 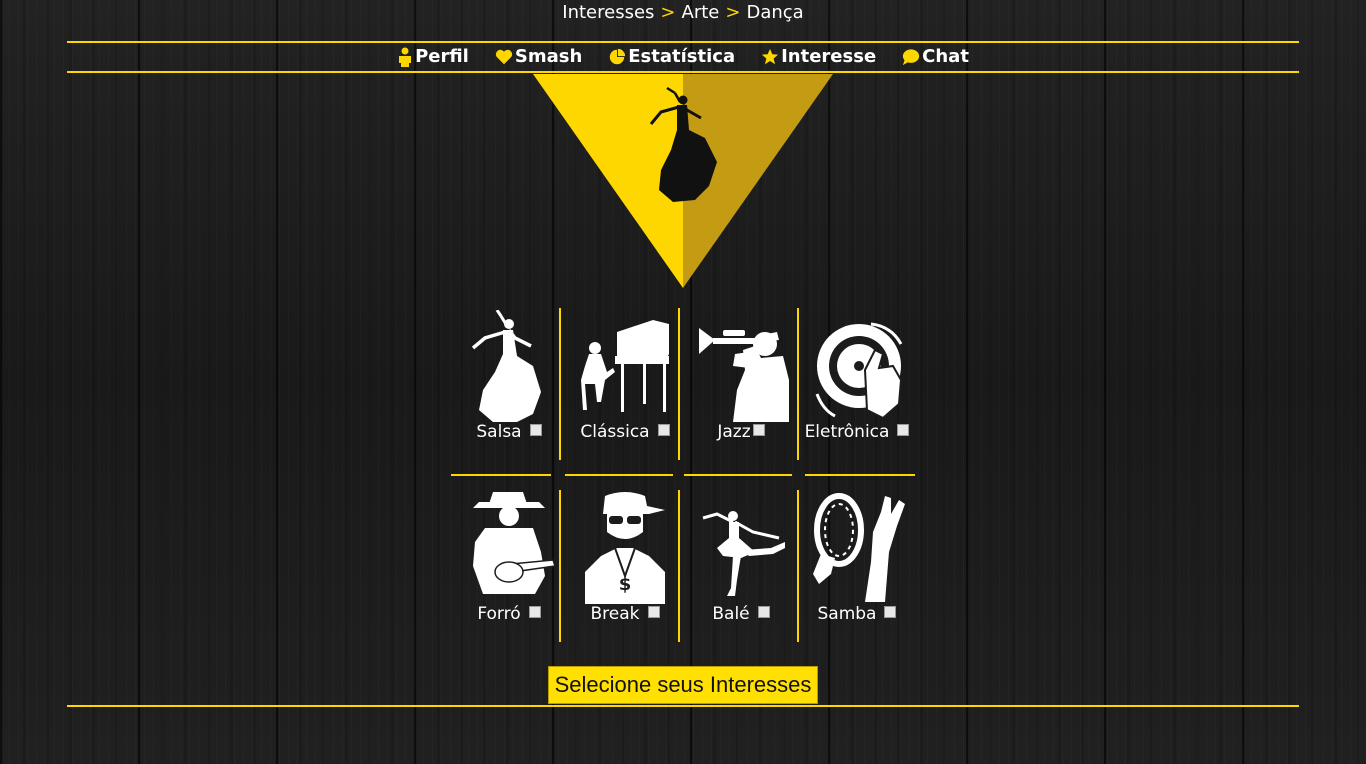 What do you see at coordinates (499, 614) in the screenshot?
I see `interest-label: Forró` at bounding box center [499, 614].